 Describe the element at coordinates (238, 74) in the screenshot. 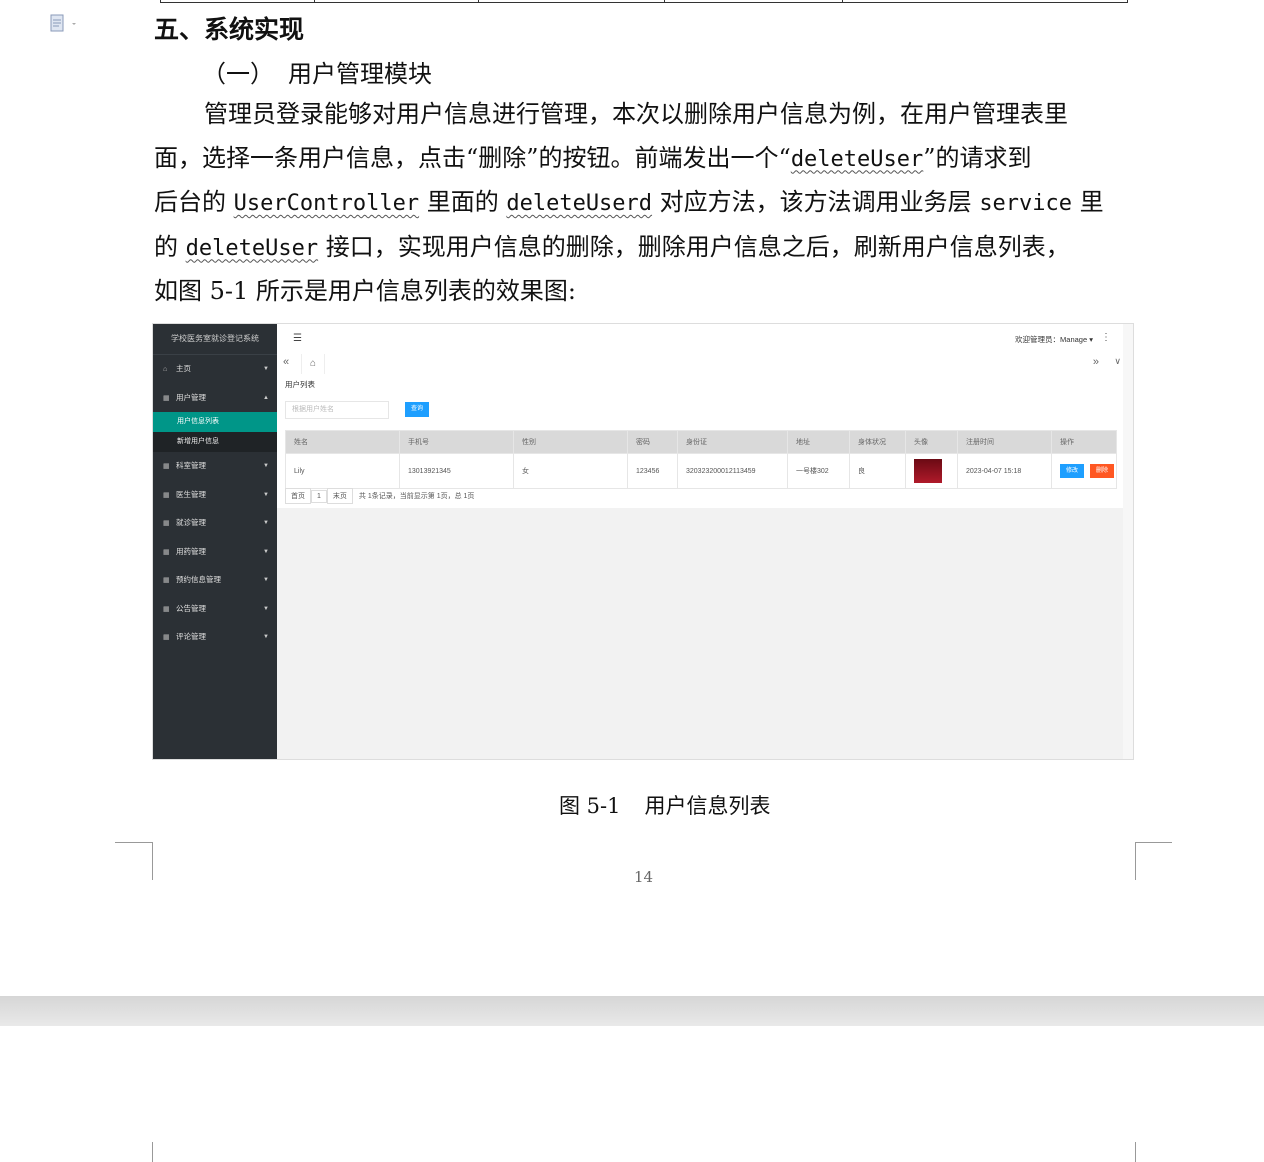

I see `subsection-number: （一）` at that location.